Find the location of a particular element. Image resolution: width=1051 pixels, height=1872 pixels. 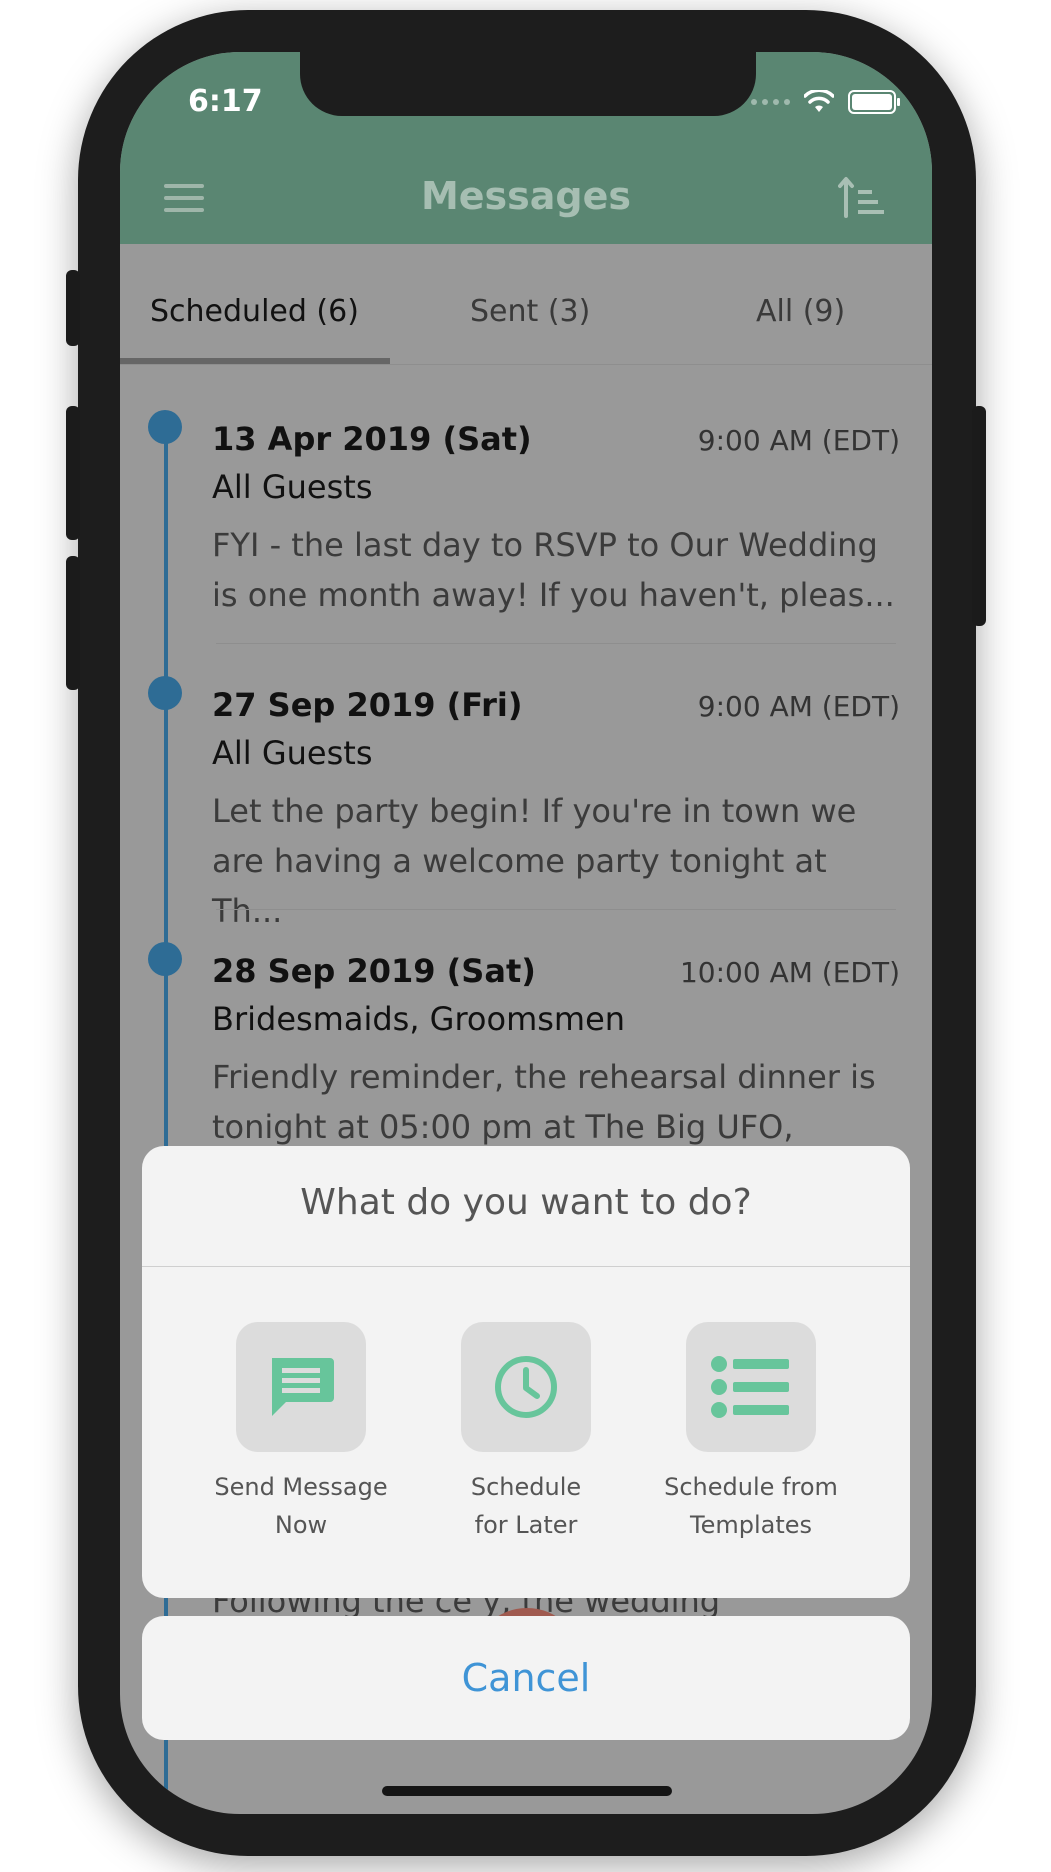

cancel-button: Cancel is located at coordinates (526, 1678).